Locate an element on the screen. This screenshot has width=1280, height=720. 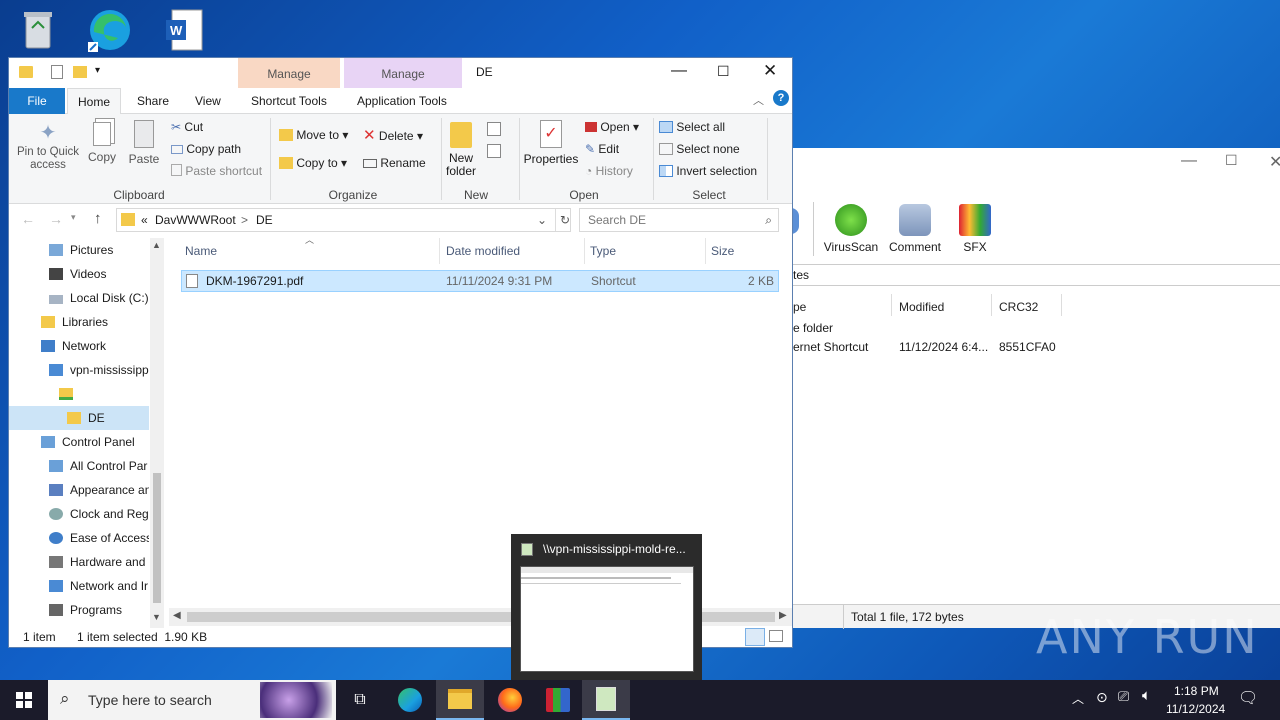
word-document-icon: W is located at coordinates (184, 30).